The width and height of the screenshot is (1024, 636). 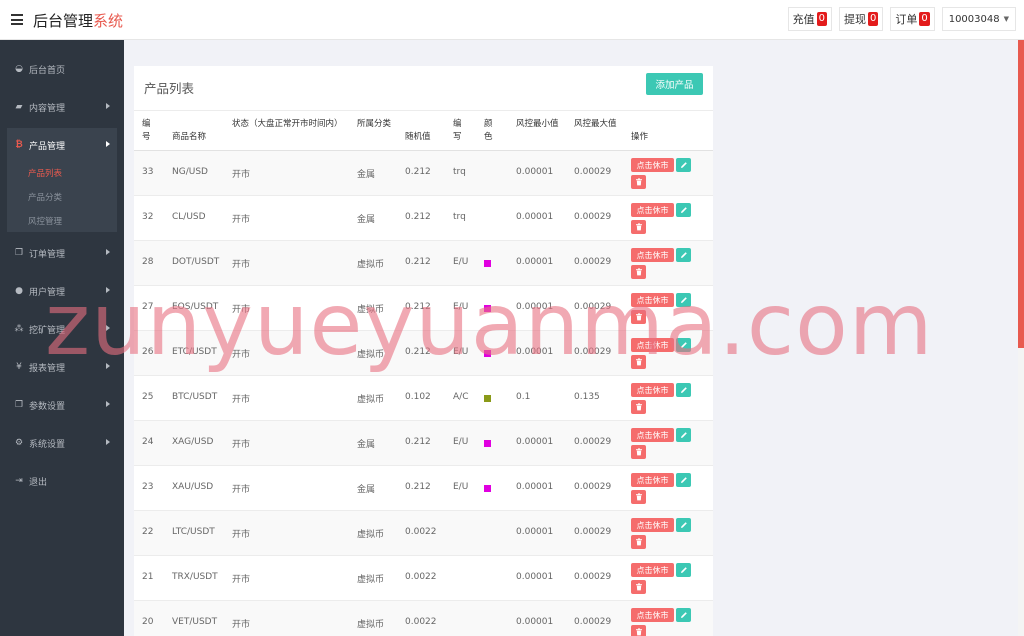 I want to click on cell-name: VET/USDT, so click(x=195, y=622).